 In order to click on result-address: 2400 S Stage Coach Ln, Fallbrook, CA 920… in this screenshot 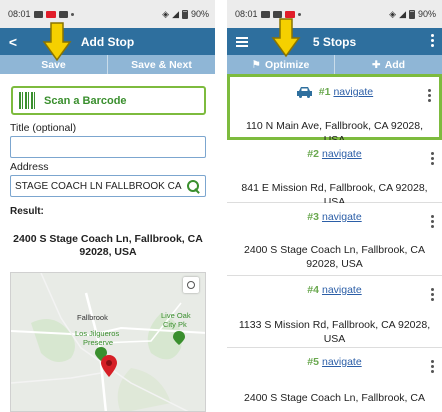, I will do `click(108, 246)`.